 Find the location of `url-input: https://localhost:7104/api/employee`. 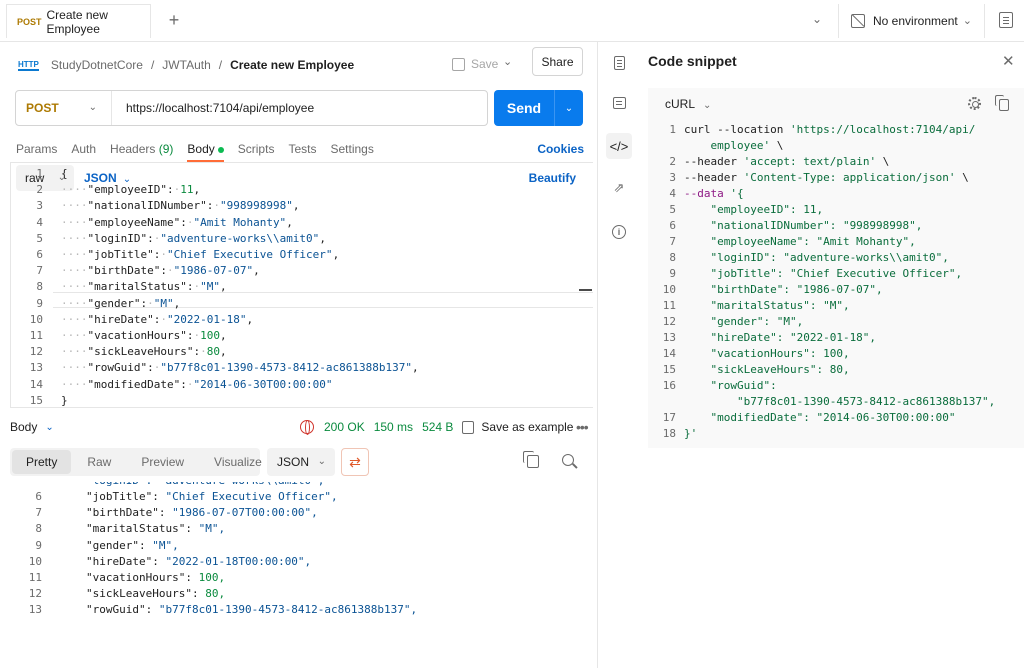

url-input: https://localhost:7104/api/employee is located at coordinates (213, 108).